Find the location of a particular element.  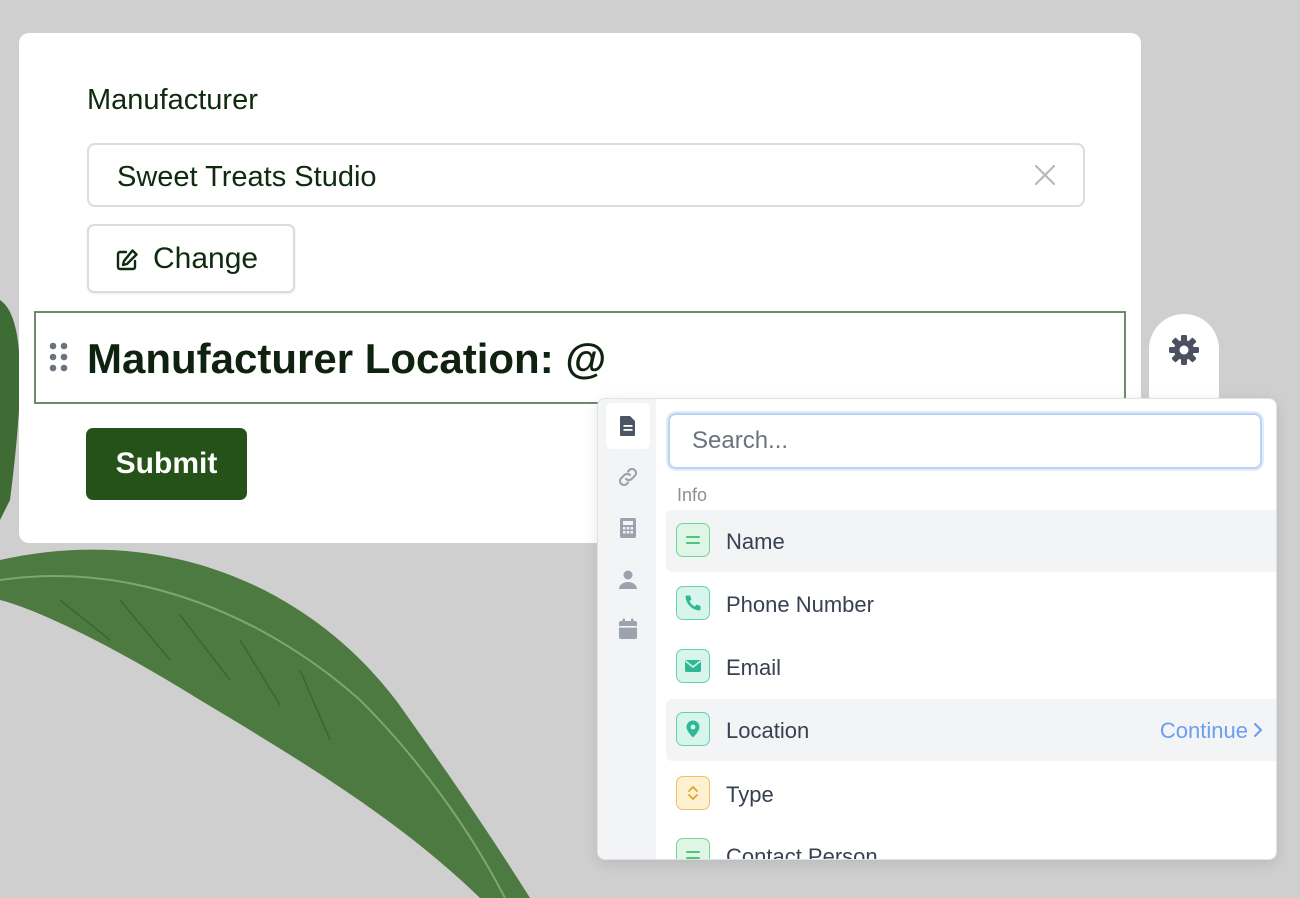

change-button-label: Change is located at coordinates (206, 258).